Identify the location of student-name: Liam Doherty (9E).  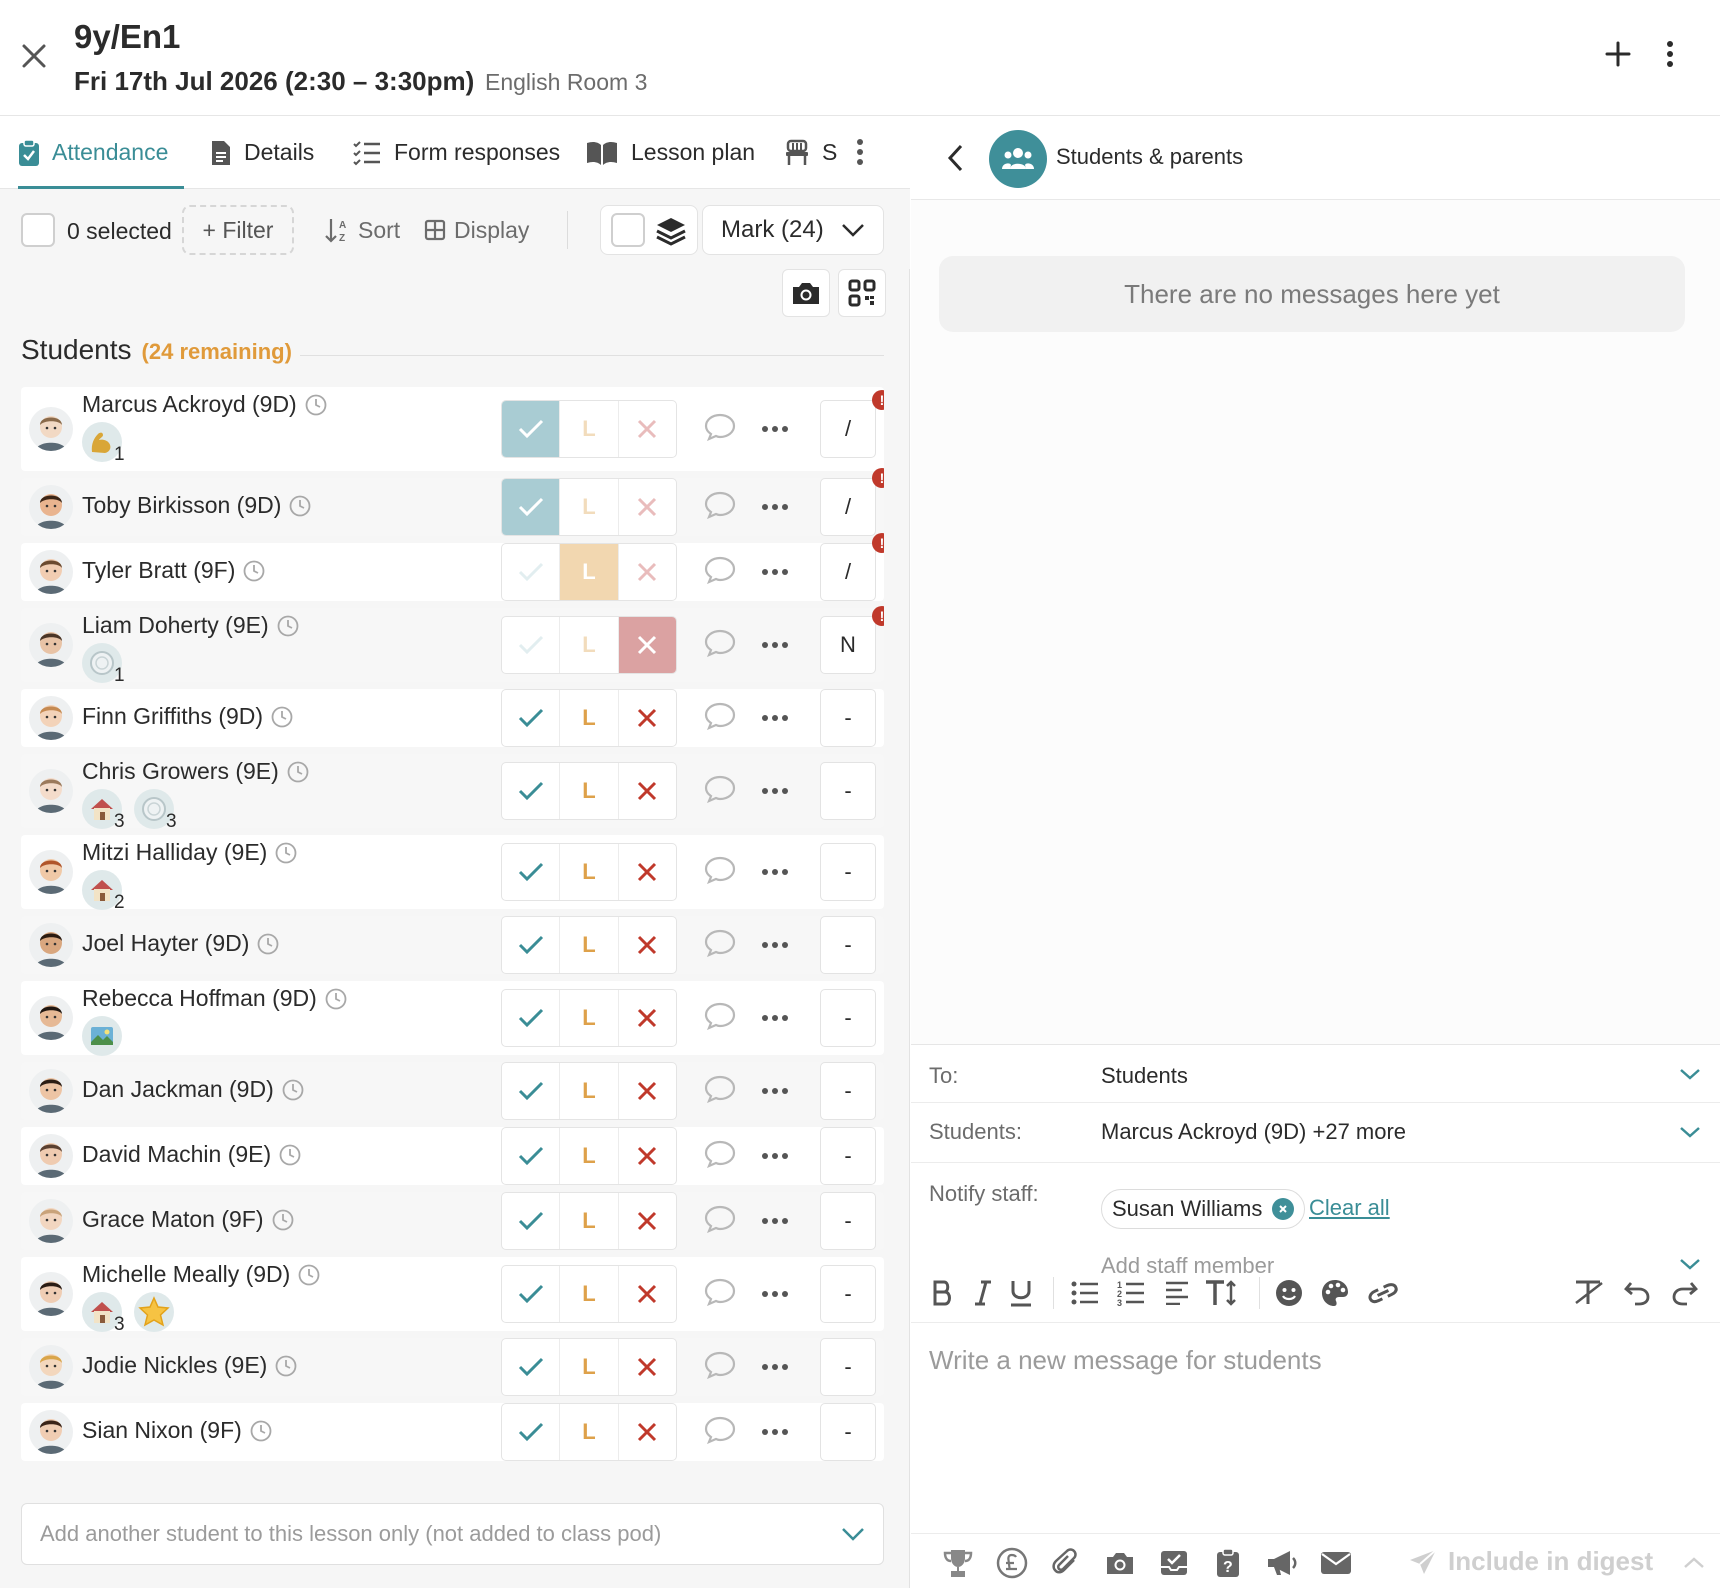
(190, 625).